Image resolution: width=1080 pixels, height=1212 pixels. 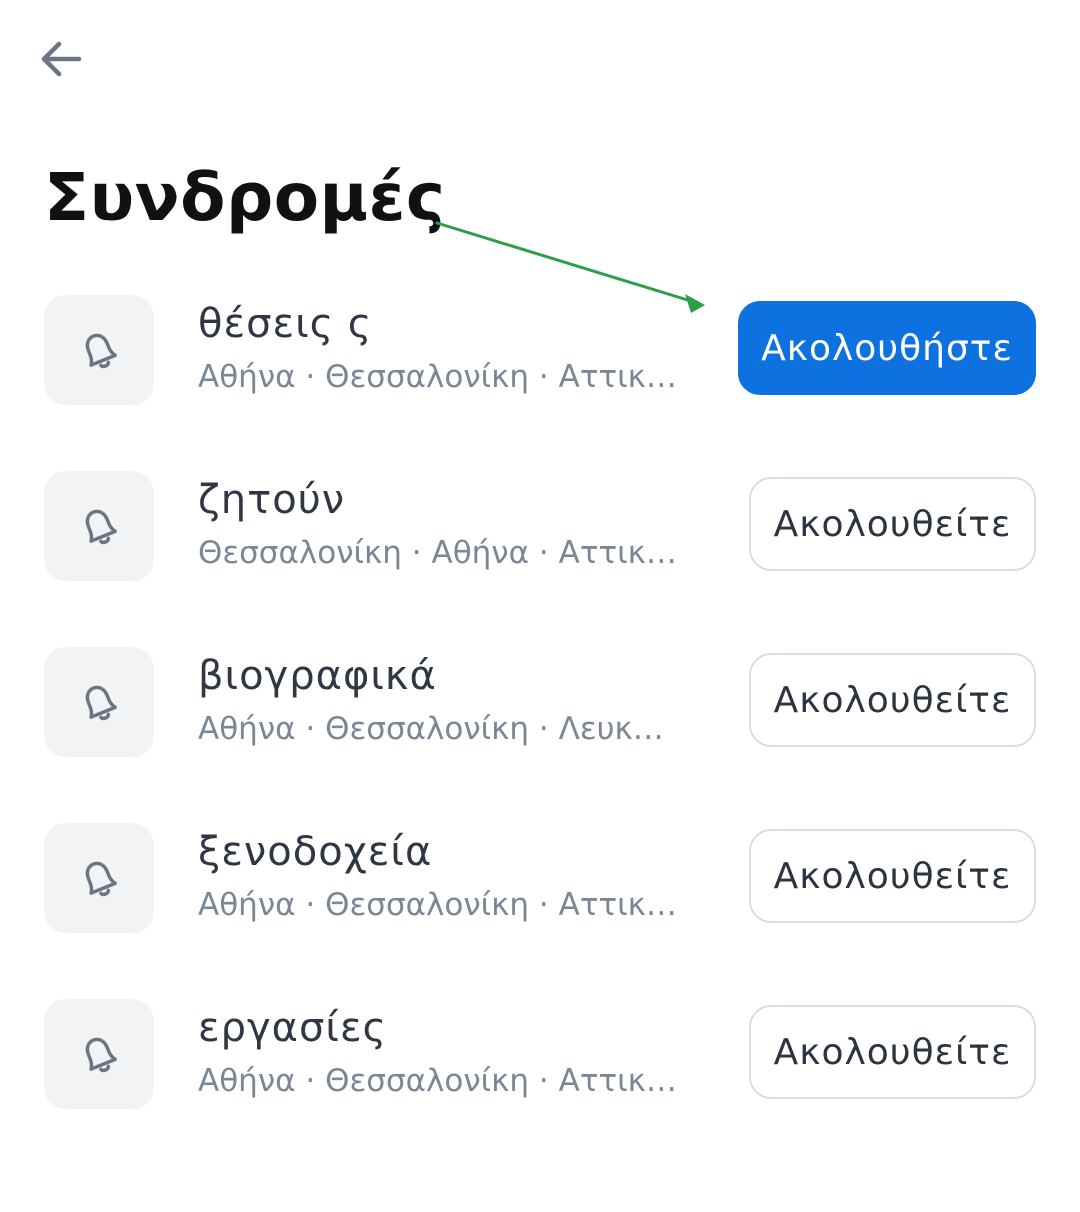 I want to click on subscription-title: θέσεις ς, so click(x=285, y=324).